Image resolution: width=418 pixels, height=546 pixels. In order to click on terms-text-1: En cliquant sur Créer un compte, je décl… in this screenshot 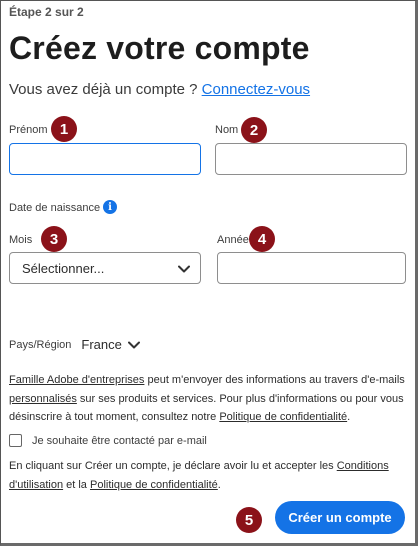, I will do `click(173, 466)`.